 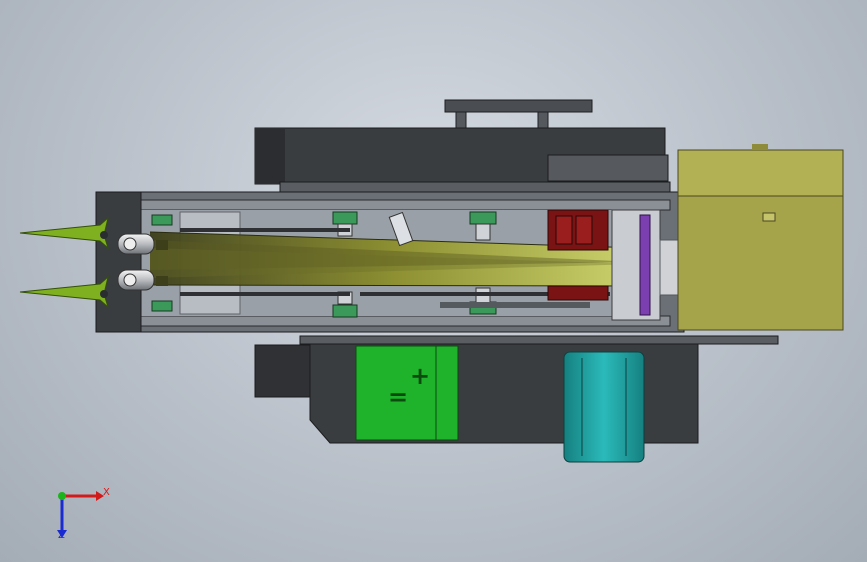 I want to click on axis-x-label: X, so click(x=106, y=492).